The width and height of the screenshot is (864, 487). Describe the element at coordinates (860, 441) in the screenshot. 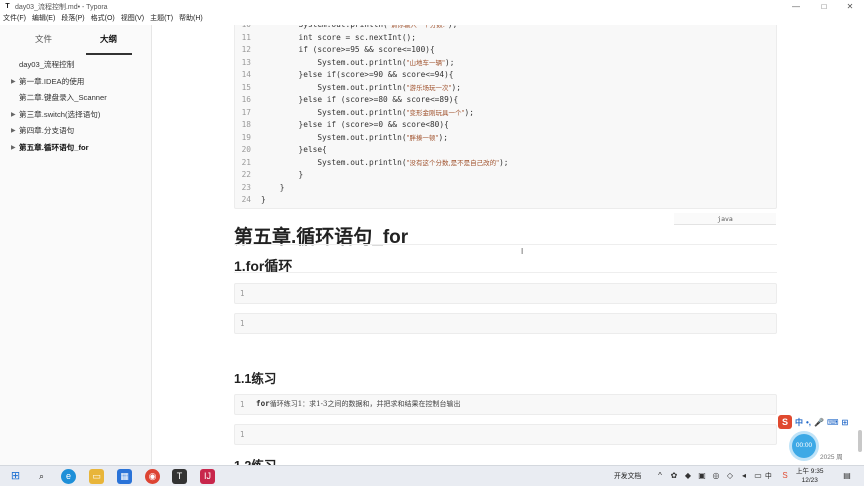

I see `editor-scrollbar` at that location.